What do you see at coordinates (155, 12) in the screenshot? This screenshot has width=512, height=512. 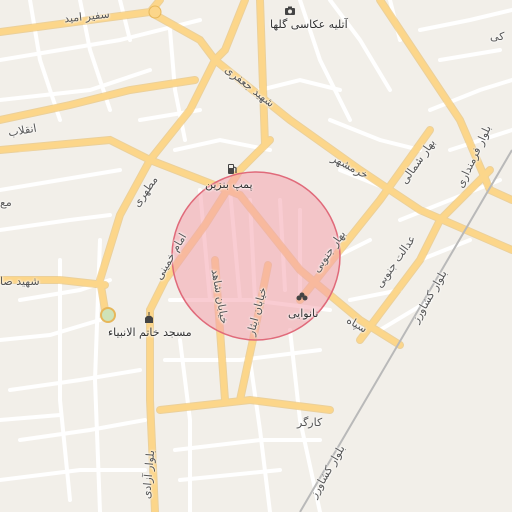 I see `roundabout-north` at bounding box center [155, 12].